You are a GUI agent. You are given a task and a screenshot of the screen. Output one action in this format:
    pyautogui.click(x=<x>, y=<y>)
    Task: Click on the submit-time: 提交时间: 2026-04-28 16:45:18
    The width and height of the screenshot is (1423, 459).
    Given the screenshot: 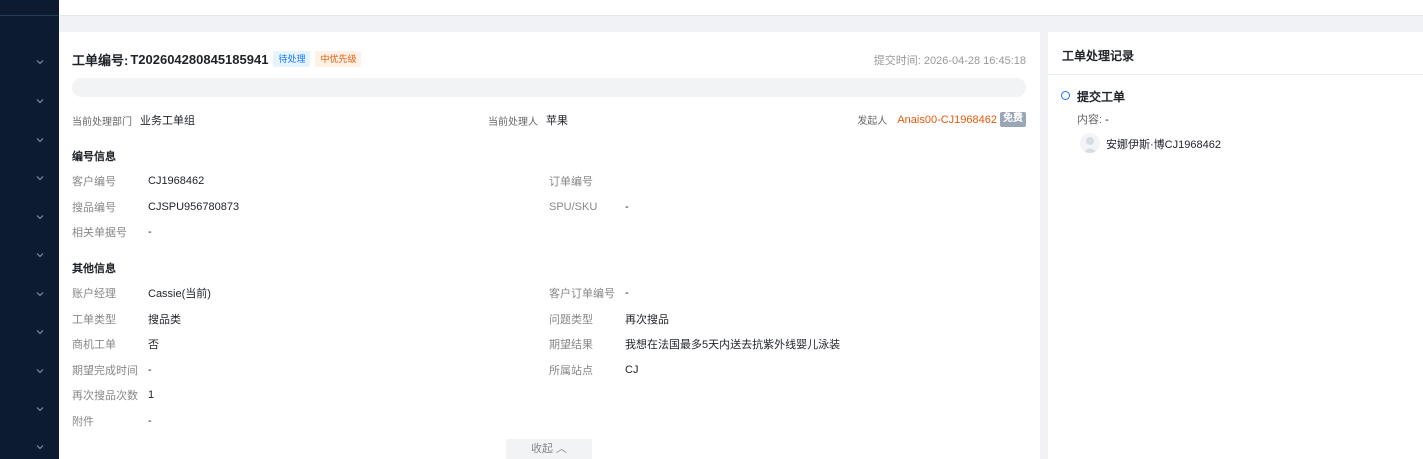 What is the action you would take?
    pyautogui.click(x=950, y=60)
    